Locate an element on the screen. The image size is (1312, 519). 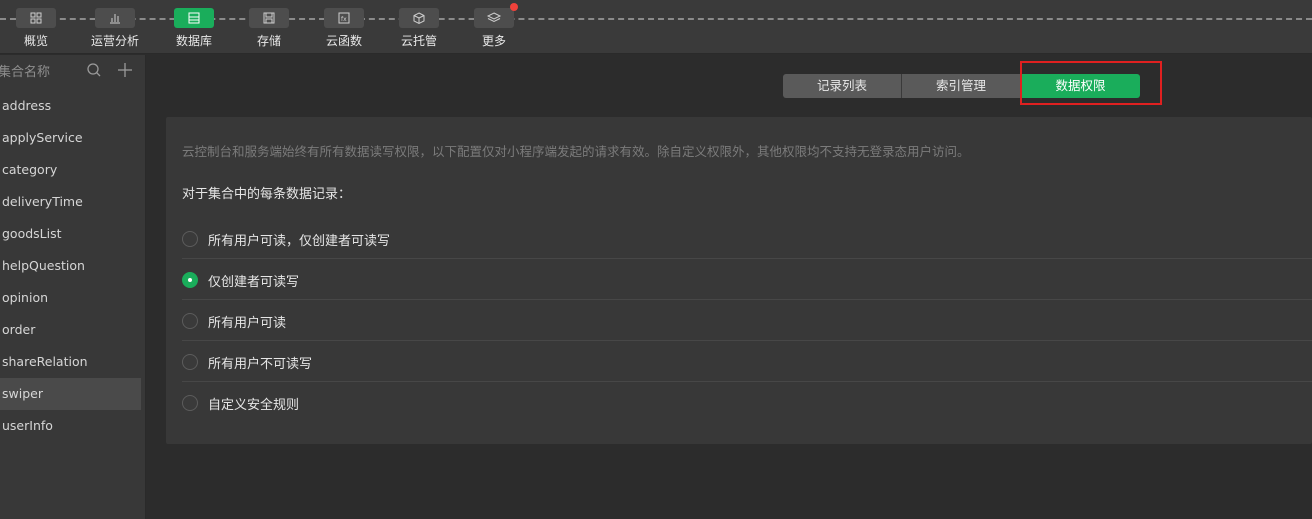
tab-record-list: 记录列表 is located at coordinates (842, 86).